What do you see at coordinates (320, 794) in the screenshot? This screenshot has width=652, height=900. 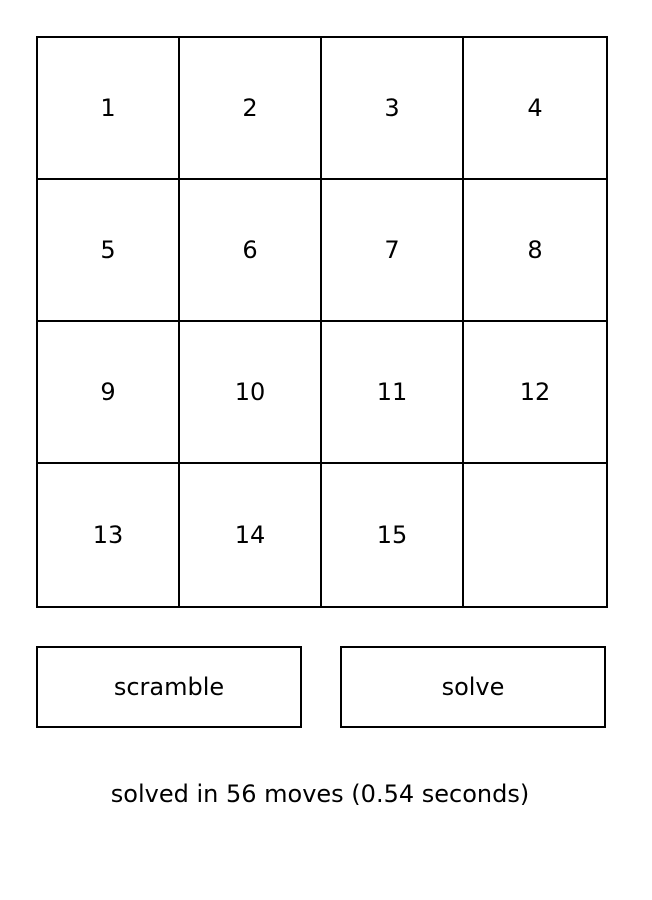 I see `status-message: solved in 56 moves (0.54 seconds)` at bounding box center [320, 794].